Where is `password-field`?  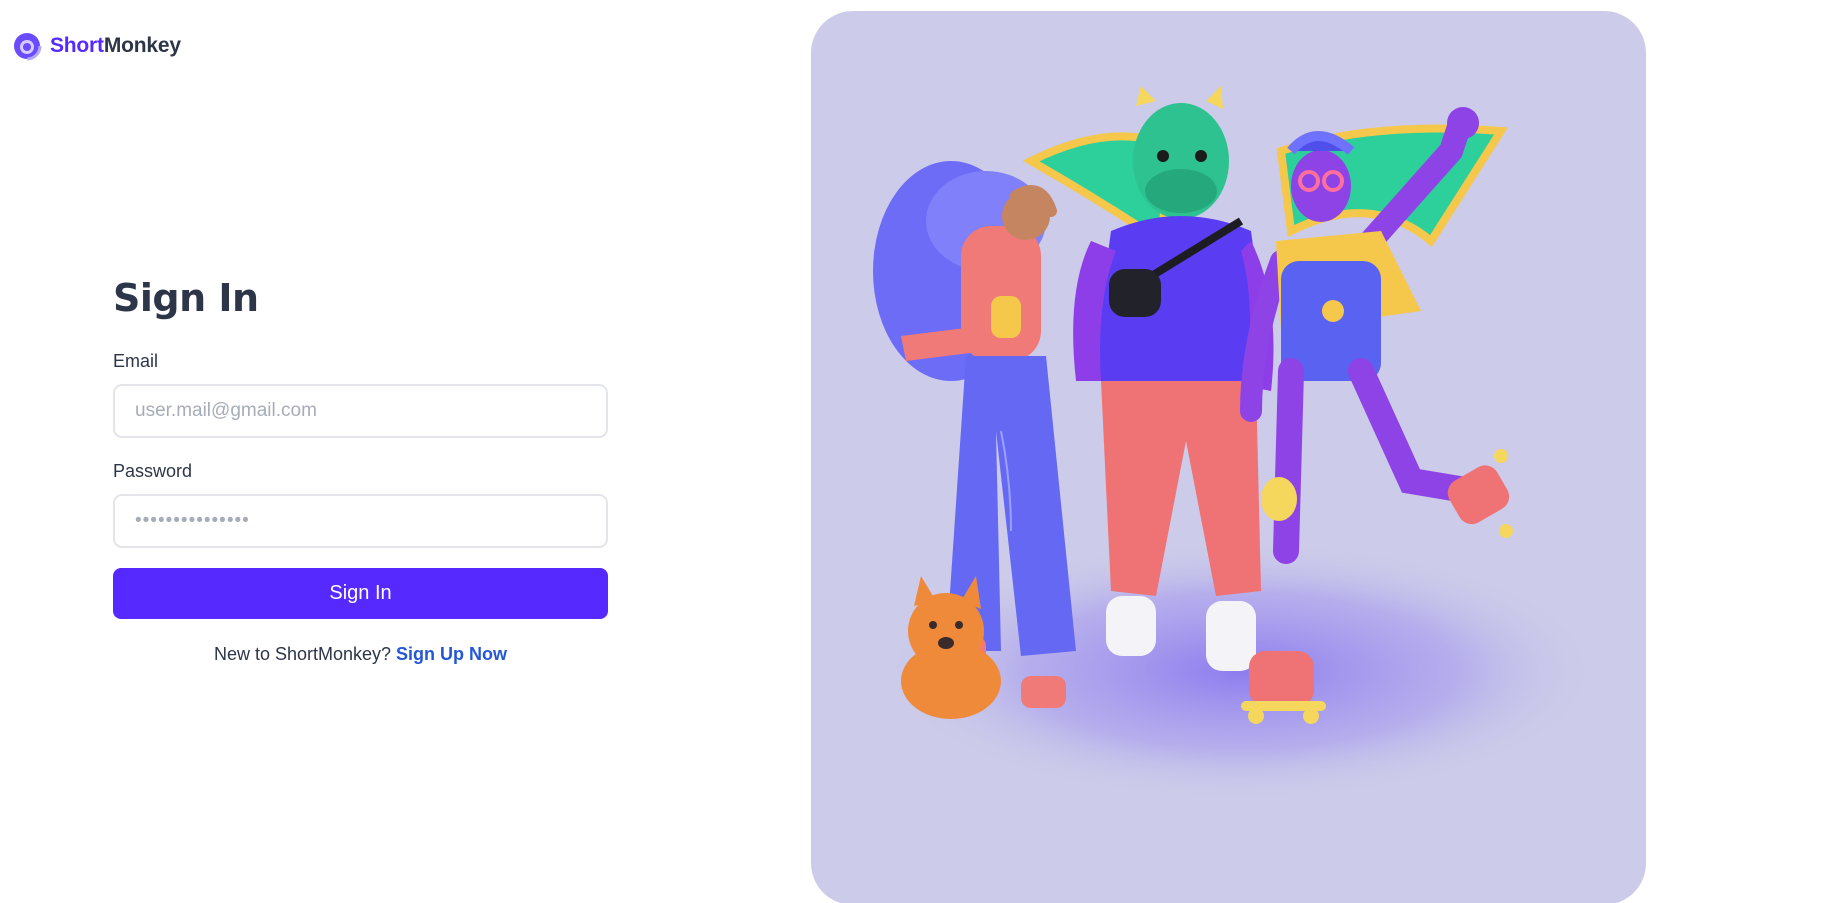 password-field is located at coordinates (360, 521).